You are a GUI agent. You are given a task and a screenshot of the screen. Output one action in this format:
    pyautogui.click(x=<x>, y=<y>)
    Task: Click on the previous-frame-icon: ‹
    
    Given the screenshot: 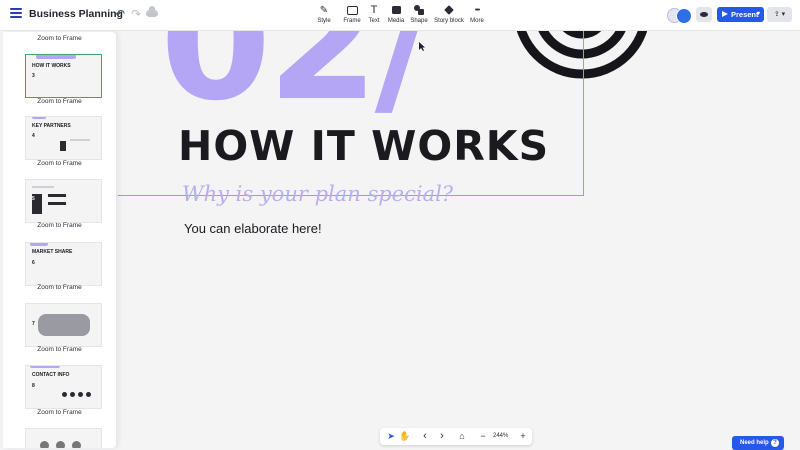 What is the action you would take?
    pyautogui.click(x=425, y=436)
    